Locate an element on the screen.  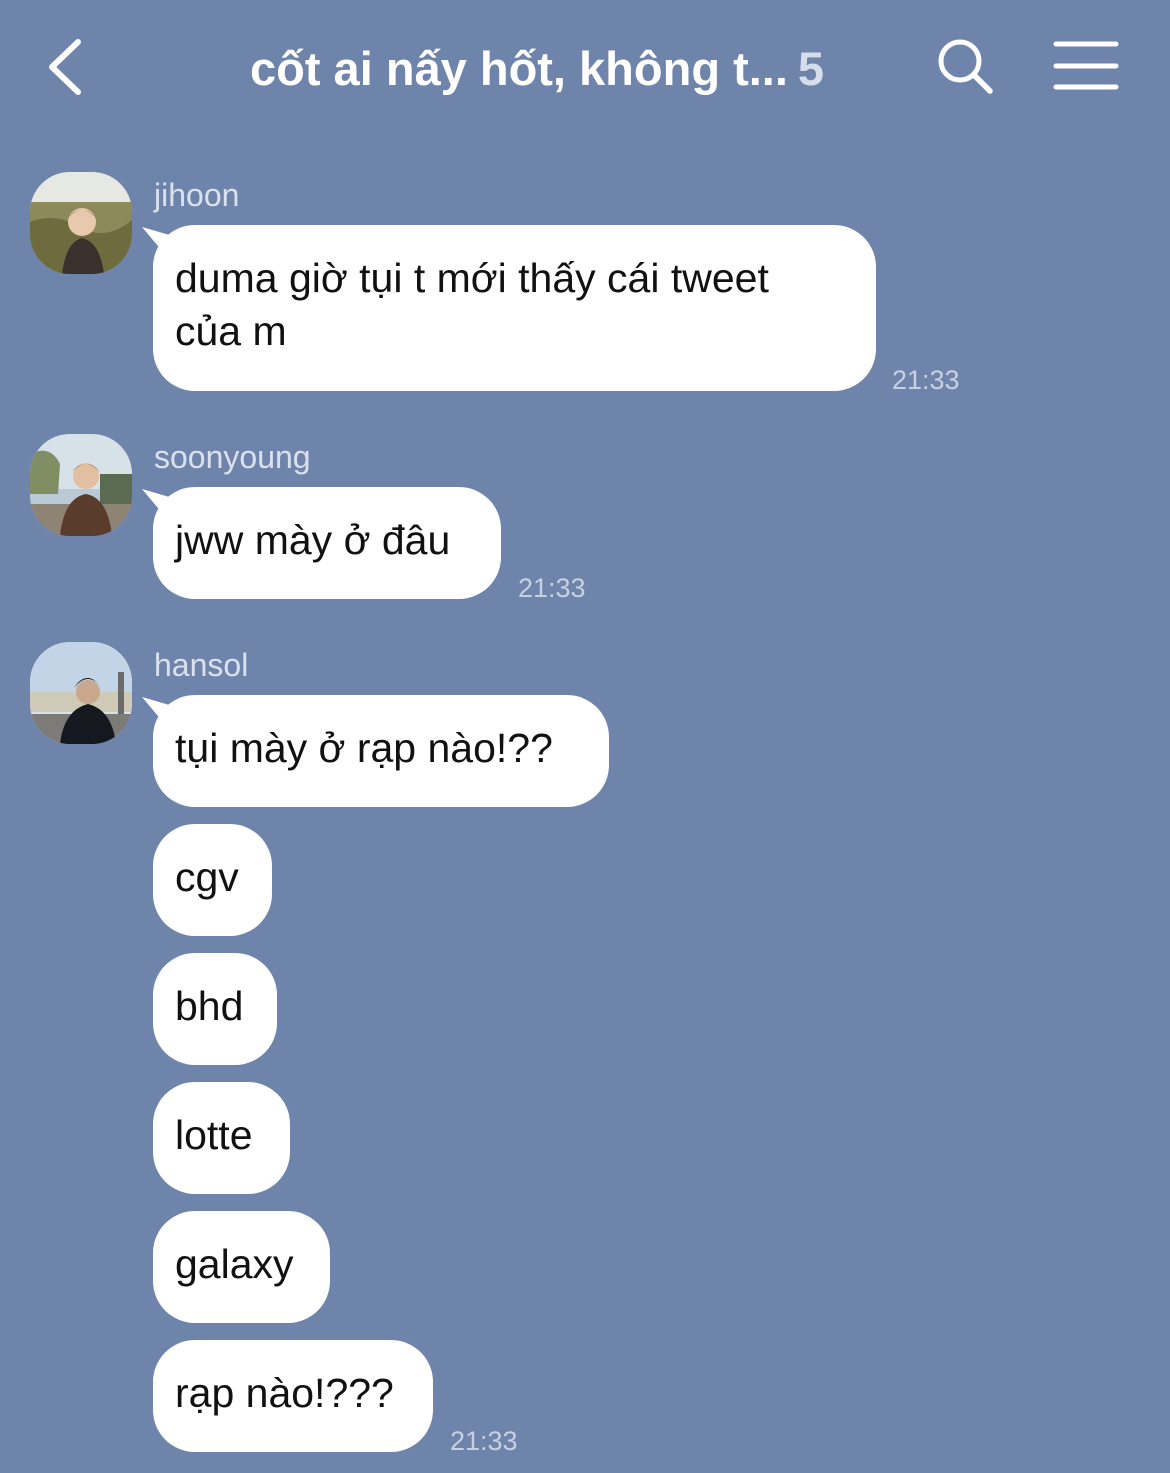
menu-button is located at coordinates (1086, 66).